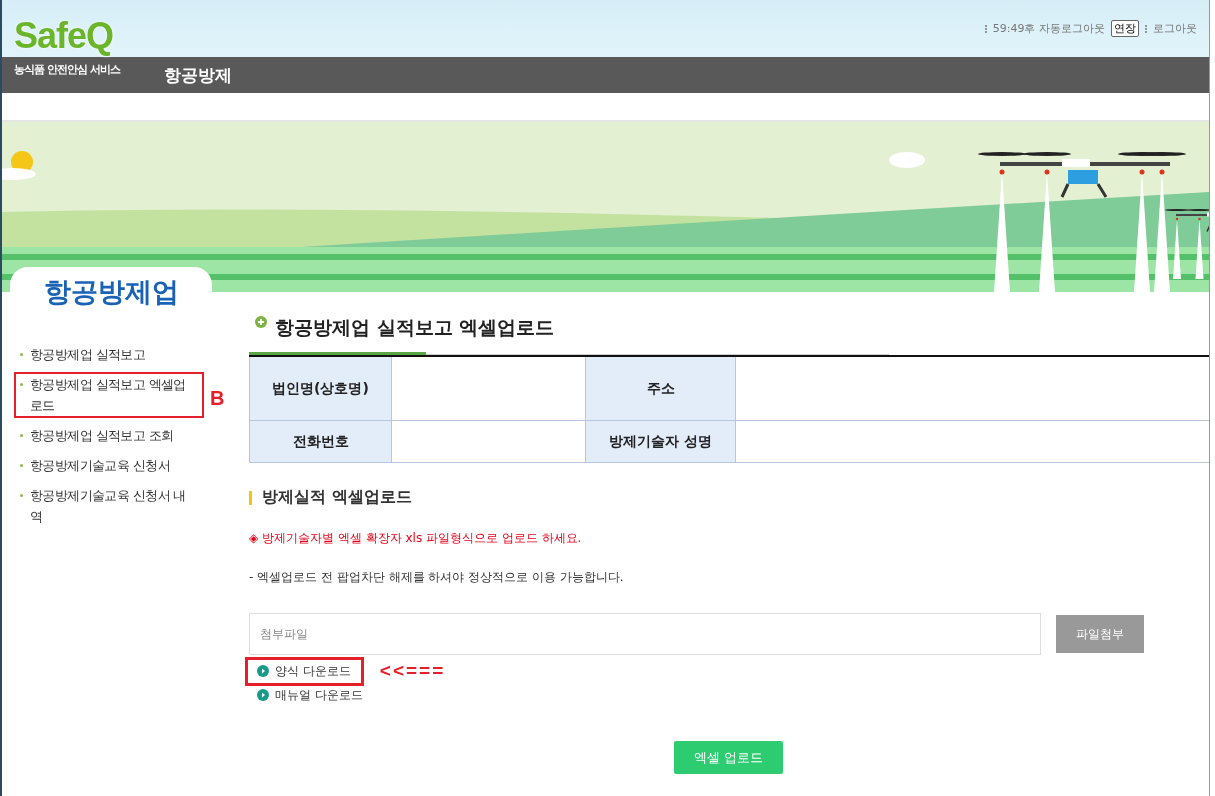 This screenshot has width=1215, height=796. I want to click on auto-logout-timer: 59:49후 자동로그아웃, so click(1048, 28).